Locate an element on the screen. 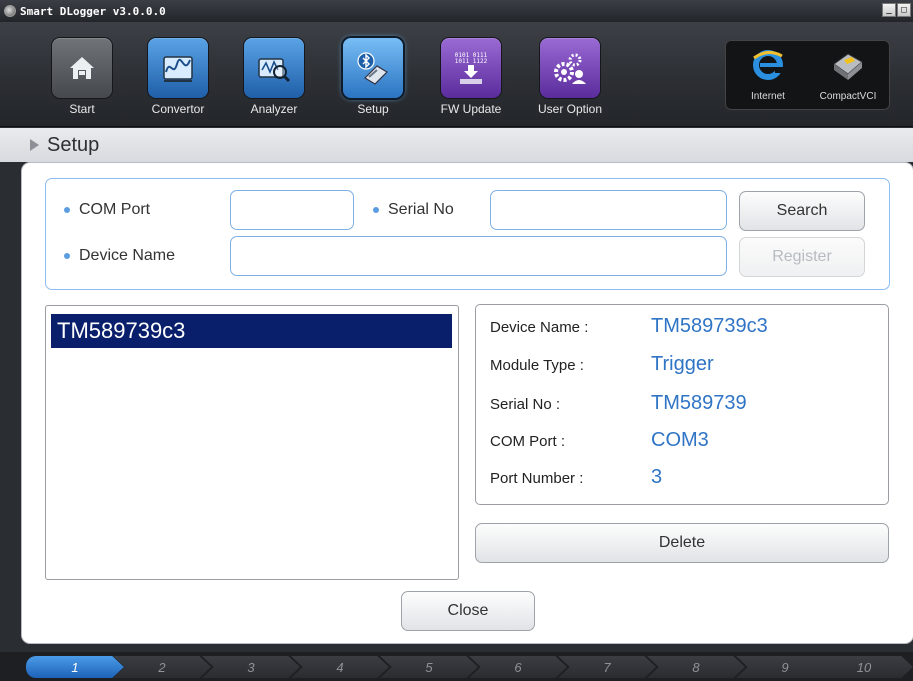  step-2: 2 is located at coordinates (162, 667).